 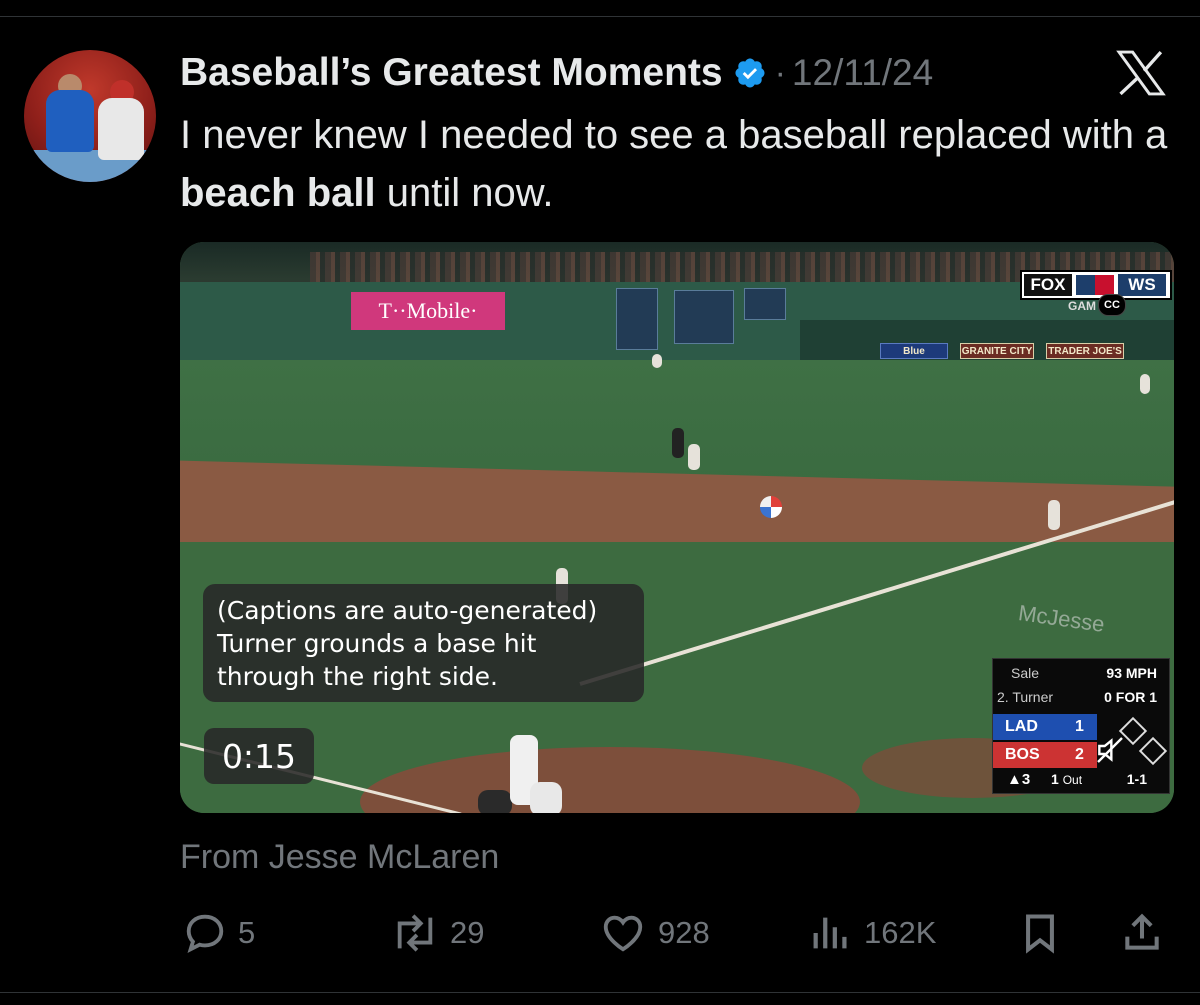 I want to click on bookmark-button, so click(x=1045, y=933).